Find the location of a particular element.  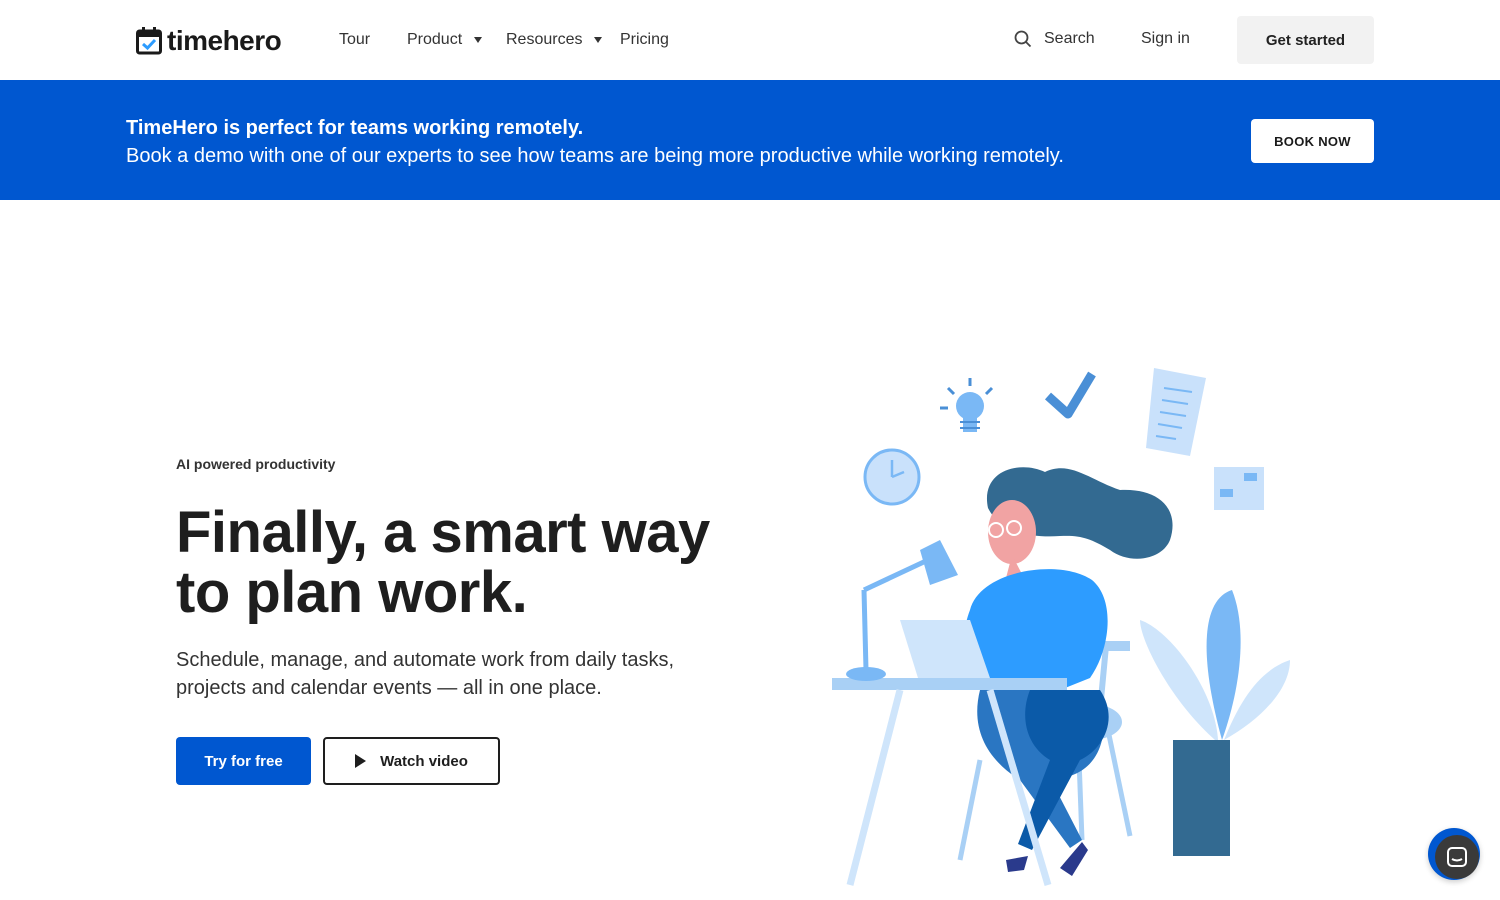

lightbulb-icon is located at coordinates (967, 405).